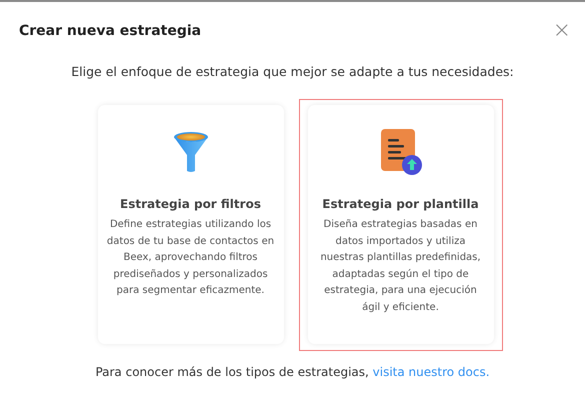 The height and width of the screenshot is (420, 585). Describe the element at coordinates (190, 204) in the screenshot. I see `option-title: Estrategia por filtros` at that location.